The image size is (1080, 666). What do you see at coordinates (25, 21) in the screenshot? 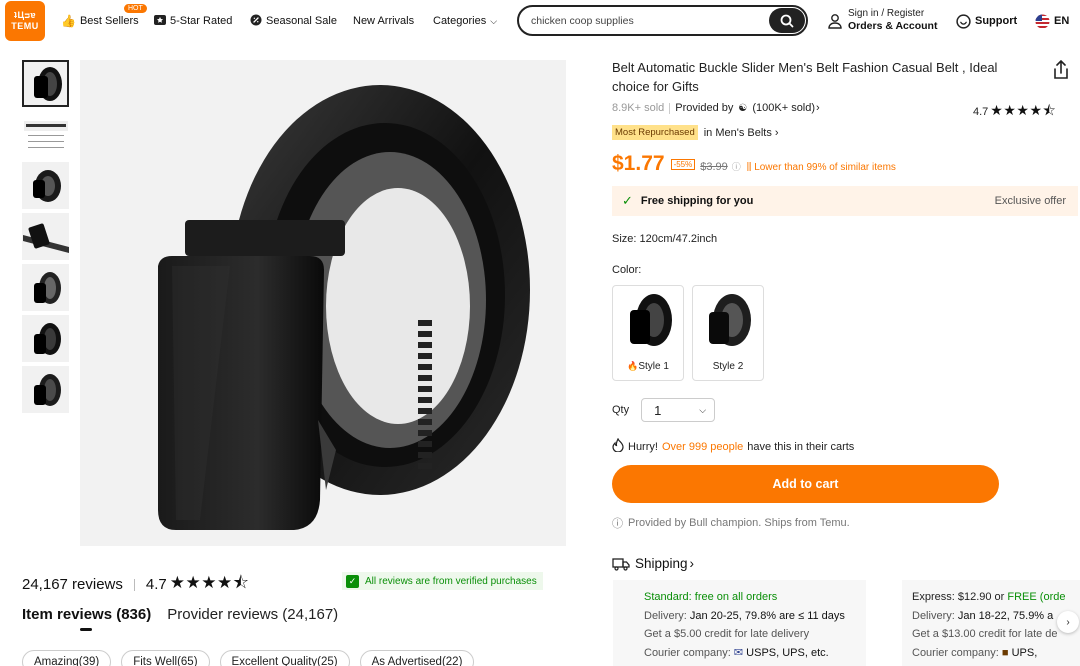
I see `temu-logo: ʇЦᴝɐ TEMU` at bounding box center [25, 21].